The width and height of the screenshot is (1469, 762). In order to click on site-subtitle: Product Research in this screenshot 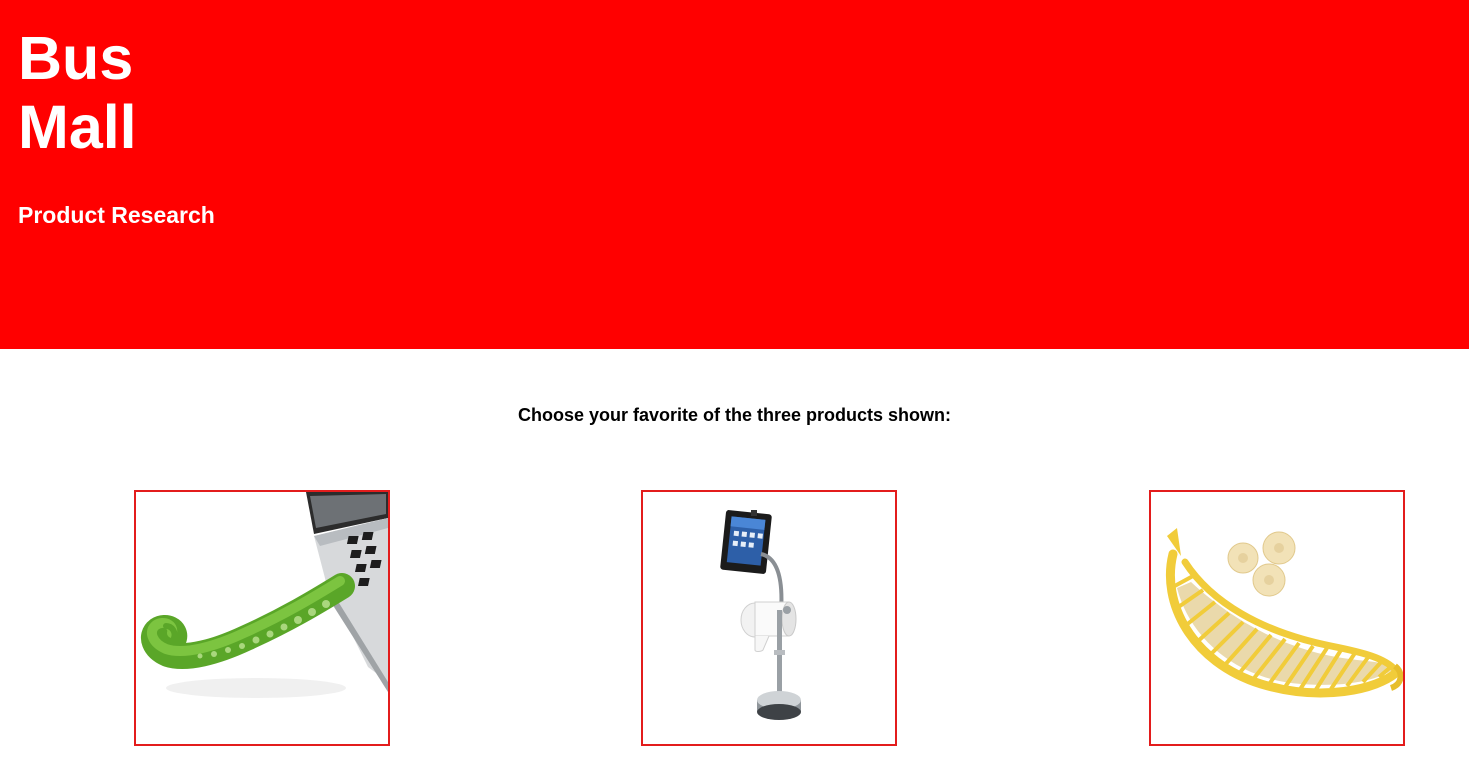, I will do `click(116, 215)`.